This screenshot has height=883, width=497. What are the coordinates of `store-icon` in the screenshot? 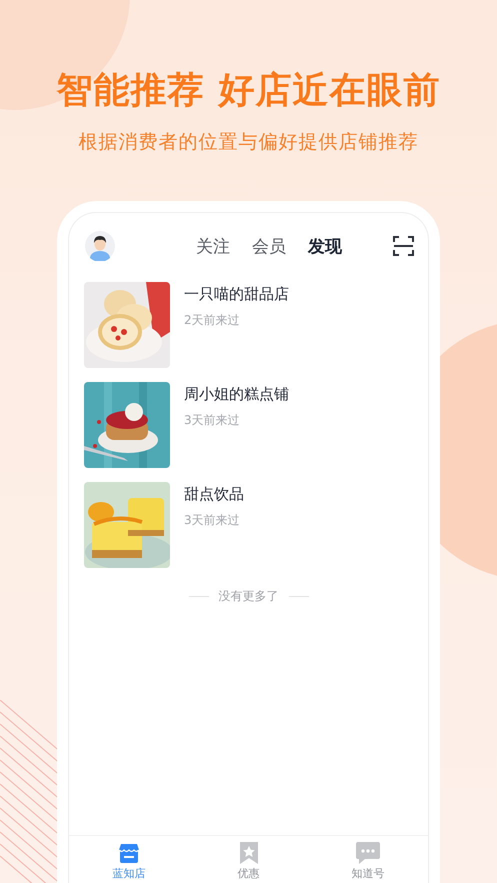 It's located at (129, 853).